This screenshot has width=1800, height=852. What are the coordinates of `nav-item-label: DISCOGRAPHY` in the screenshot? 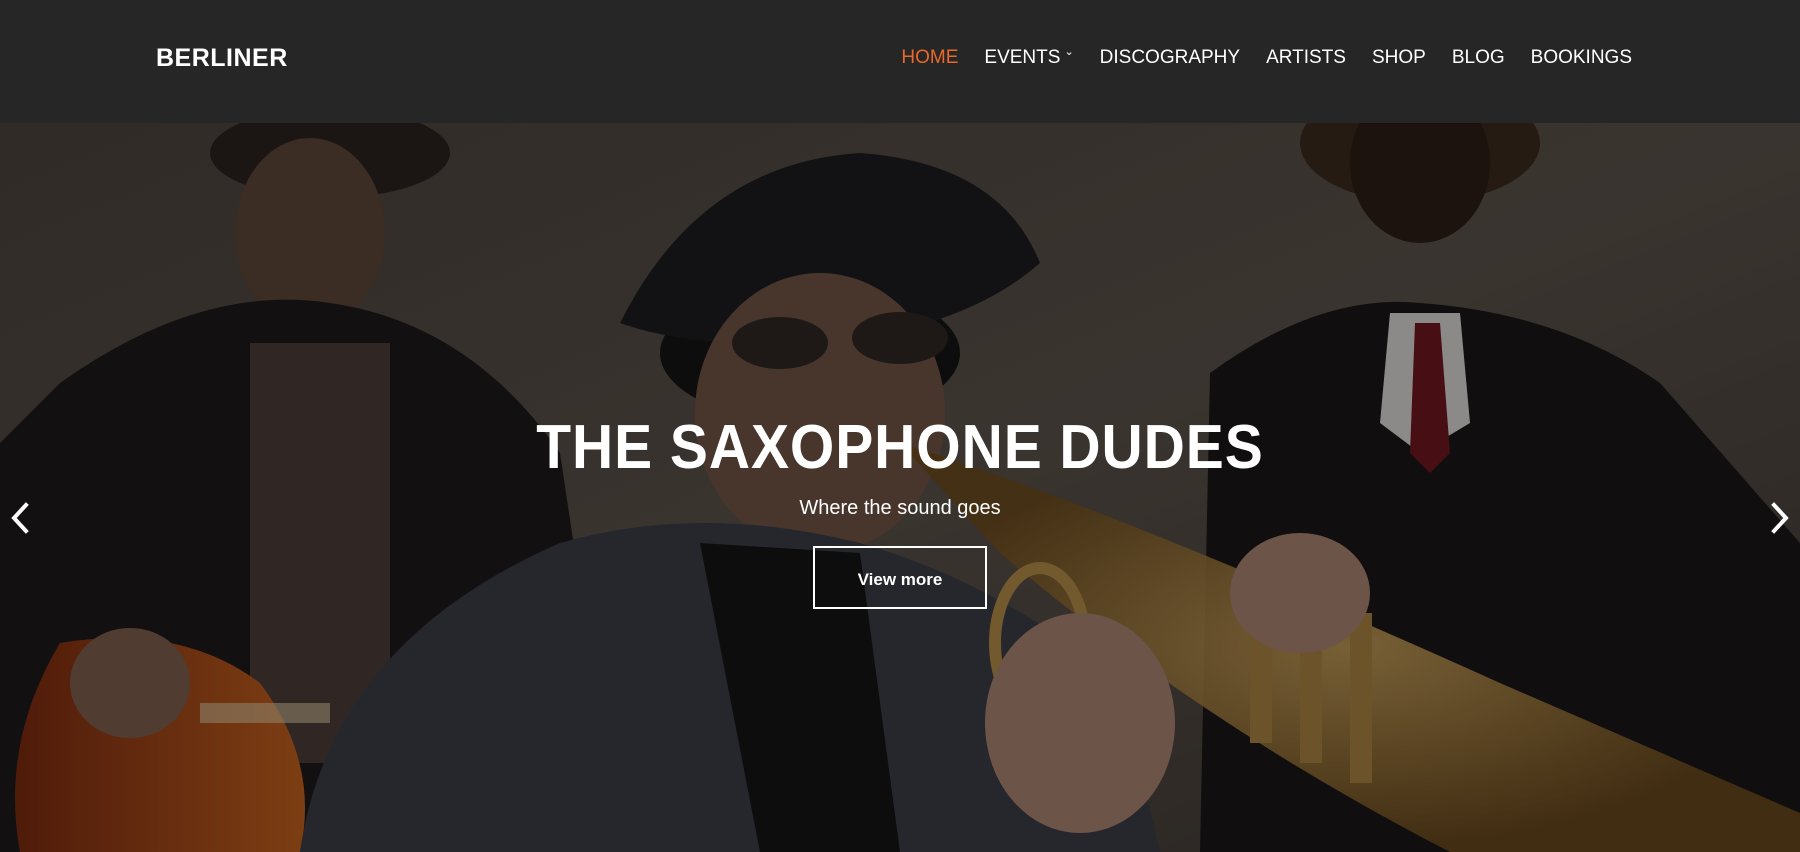 It's located at (1170, 57).